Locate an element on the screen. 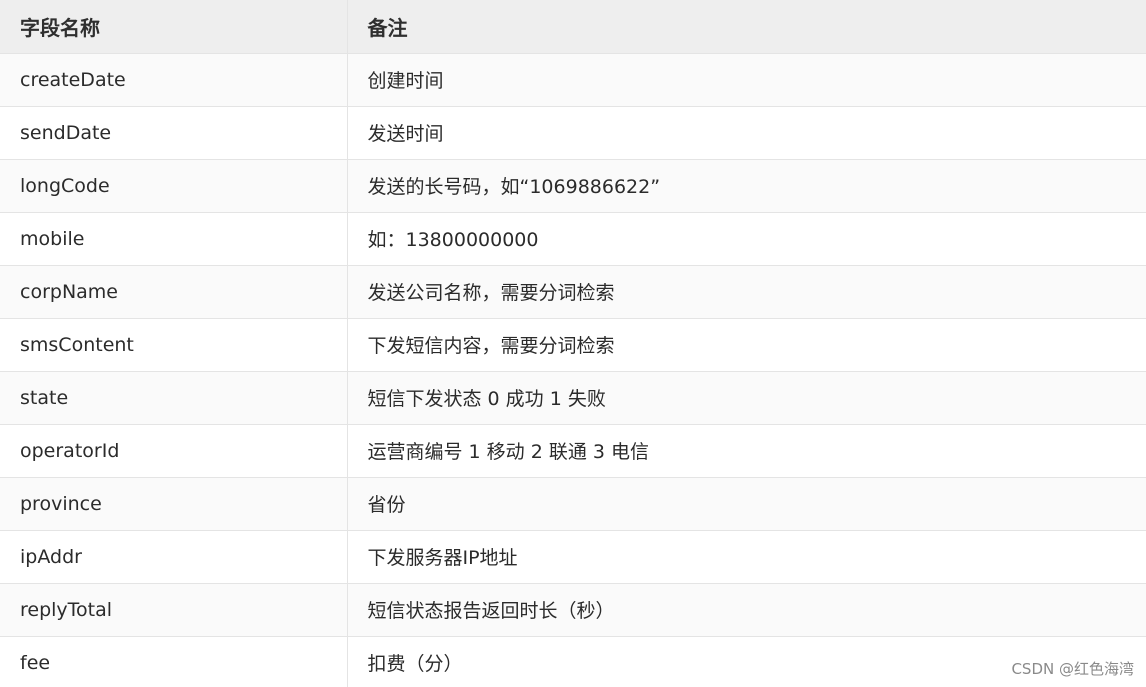 Image resolution: width=1146 pixels, height=687 pixels. table-row: replyTotal 短信状态报告返回时长（秒） is located at coordinates (573, 610).